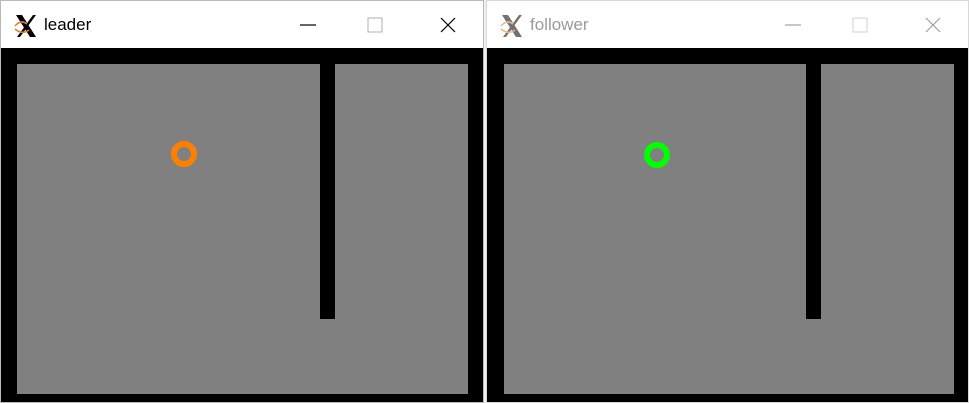  Describe the element at coordinates (184, 154) in the screenshot. I see `leader-agent` at that location.